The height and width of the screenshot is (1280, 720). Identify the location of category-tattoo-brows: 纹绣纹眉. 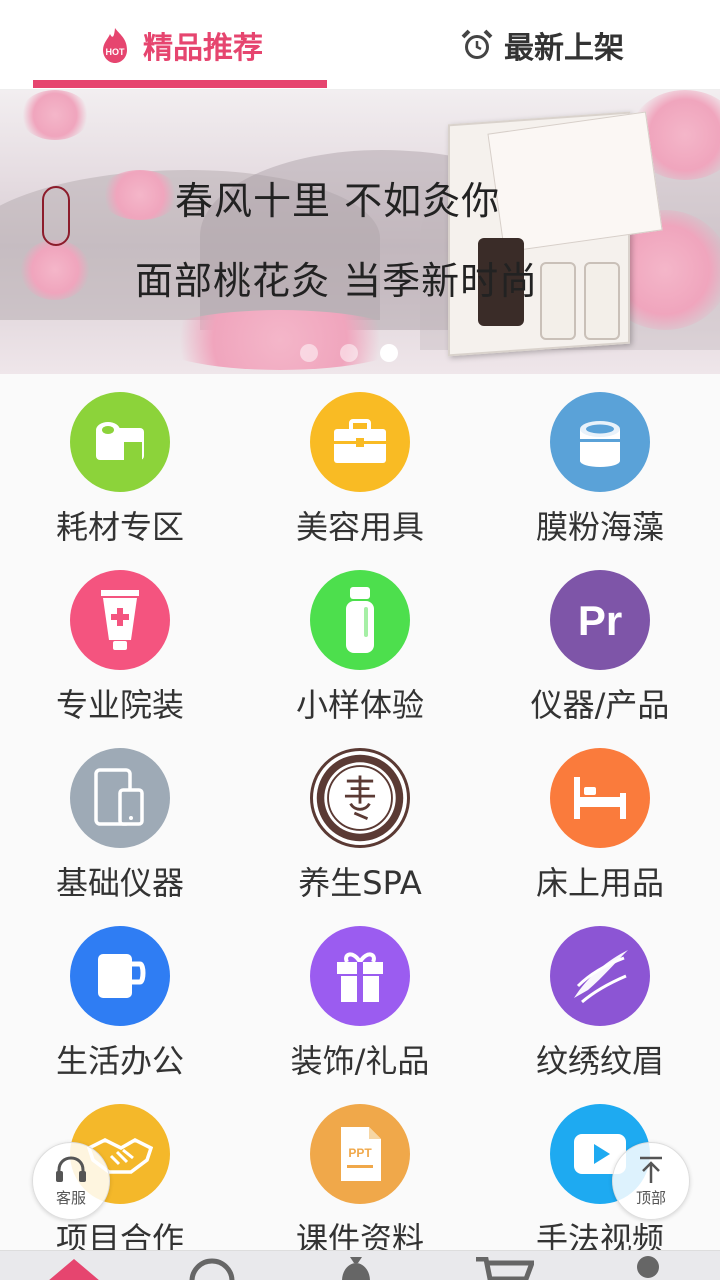
(600, 997).